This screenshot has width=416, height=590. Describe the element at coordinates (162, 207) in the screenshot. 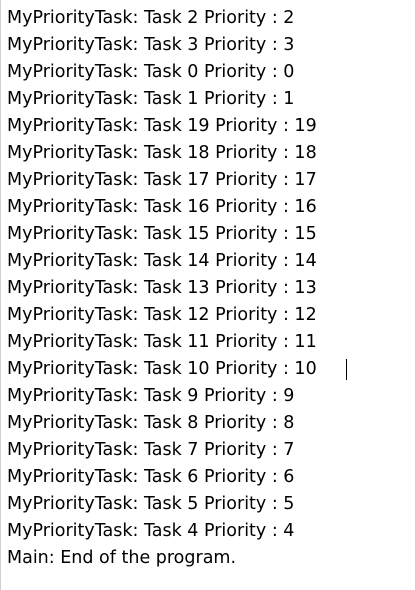

I see `console-line: MyPriorityTask: Task 16 Priority : 16` at that location.